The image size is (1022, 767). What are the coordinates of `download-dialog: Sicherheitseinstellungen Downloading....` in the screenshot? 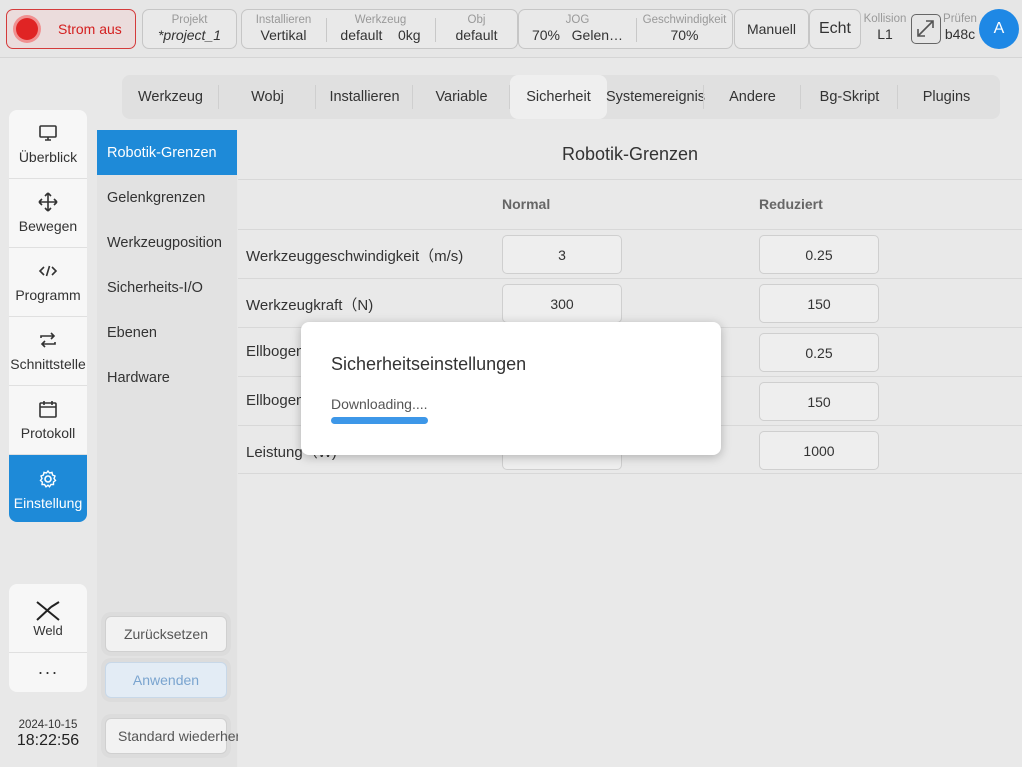 It's located at (511, 388).